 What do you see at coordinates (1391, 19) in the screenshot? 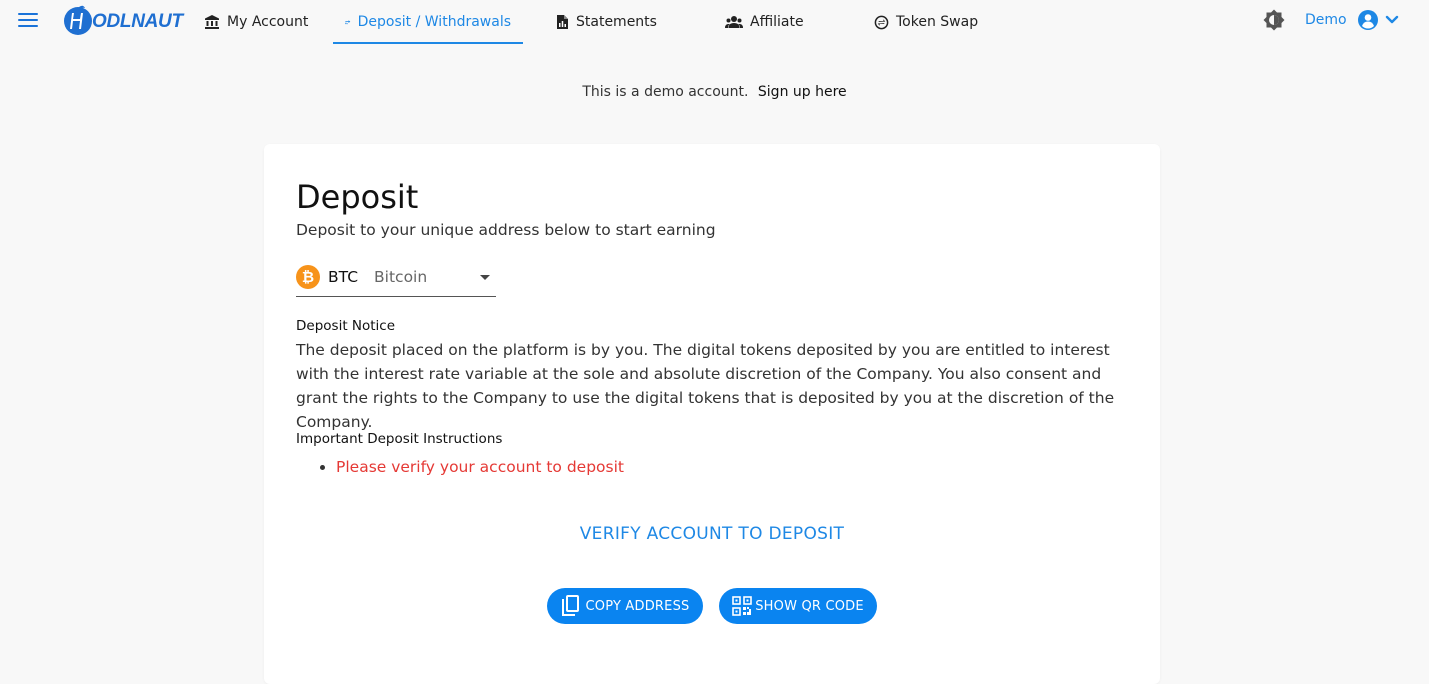
I see `chevron-down-icon` at bounding box center [1391, 19].